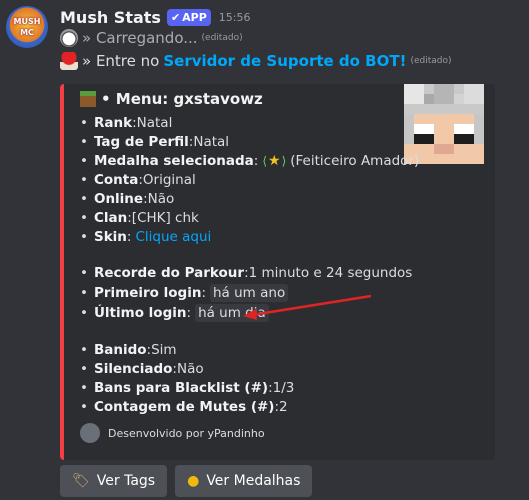 This screenshot has width=529, height=500. I want to click on support-text: » Entre no, so click(121, 61).